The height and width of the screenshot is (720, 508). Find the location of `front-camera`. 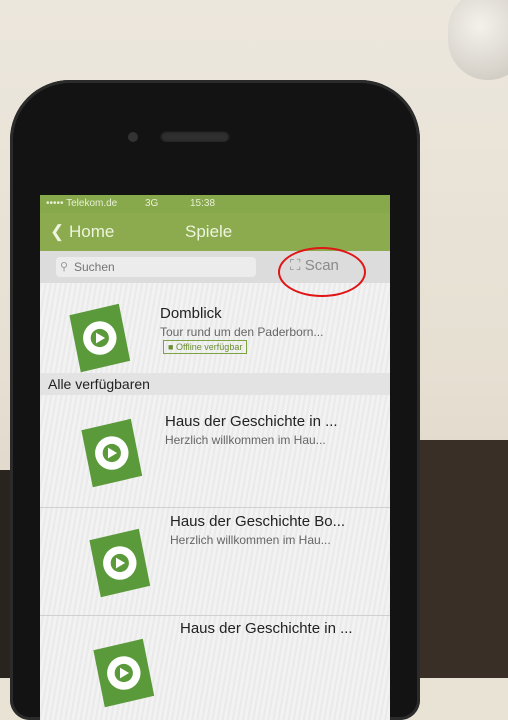

front-camera is located at coordinates (133, 137).